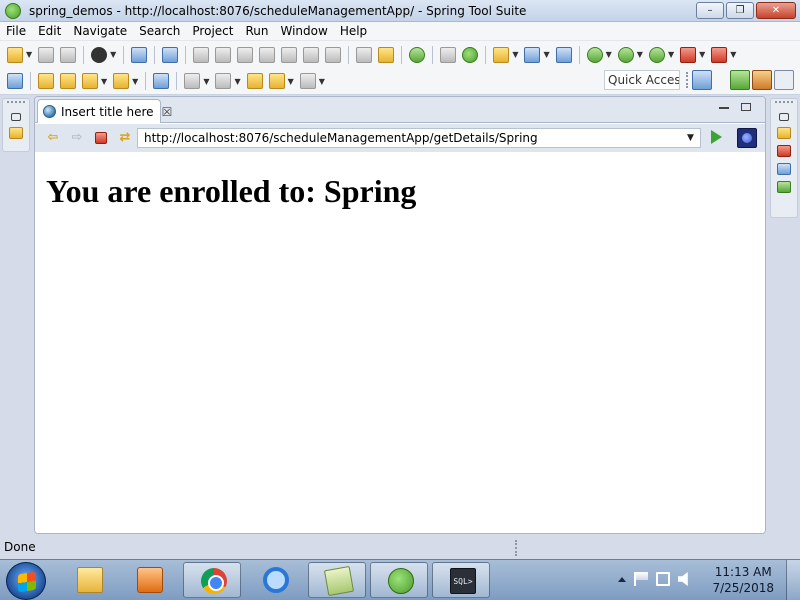 The height and width of the screenshot is (600, 800). What do you see at coordinates (710, 10) in the screenshot?
I see `minimize-button: –` at bounding box center [710, 10].